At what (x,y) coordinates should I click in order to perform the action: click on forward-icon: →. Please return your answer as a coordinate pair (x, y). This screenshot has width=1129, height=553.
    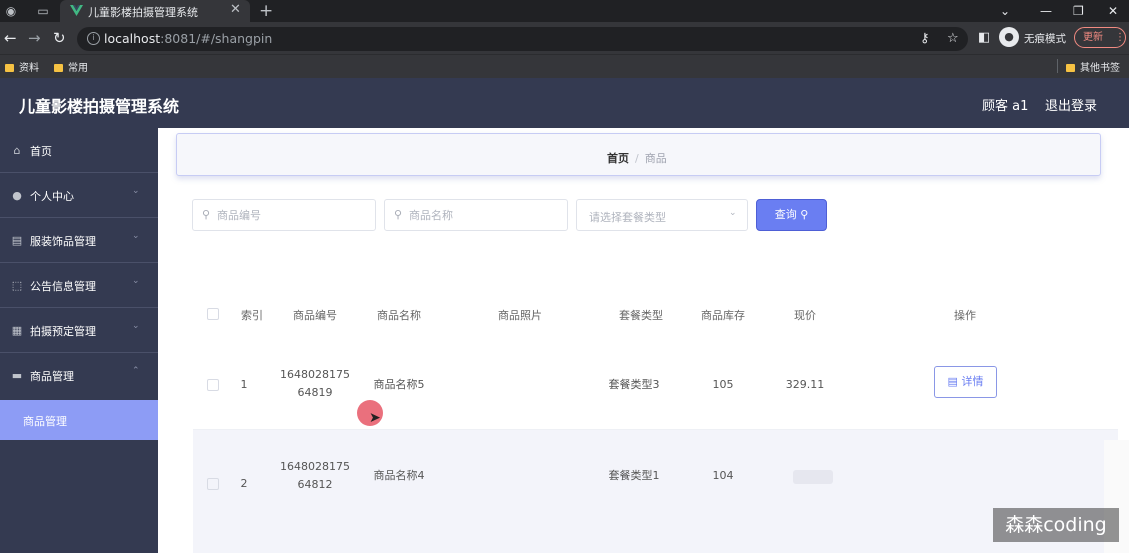
    Looking at the image, I should click on (34, 38).